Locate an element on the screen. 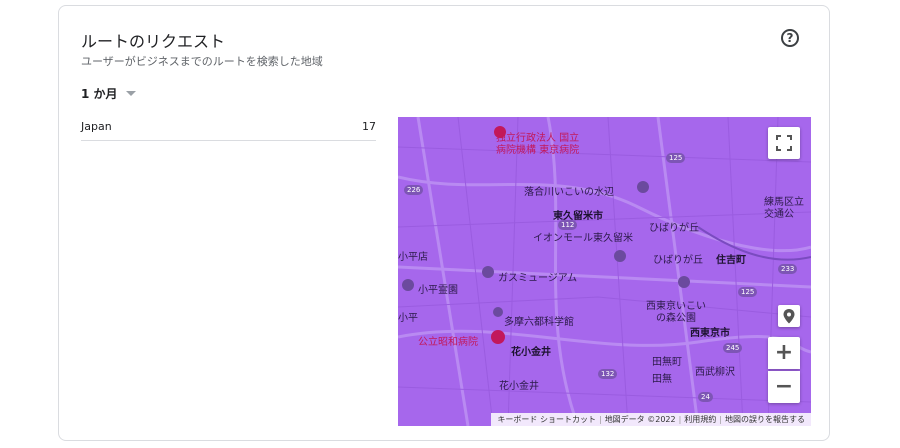 This screenshot has width=900, height=448. map-label-hospital-b: 病院機構 東京病院 is located at coordinates (538, 150).